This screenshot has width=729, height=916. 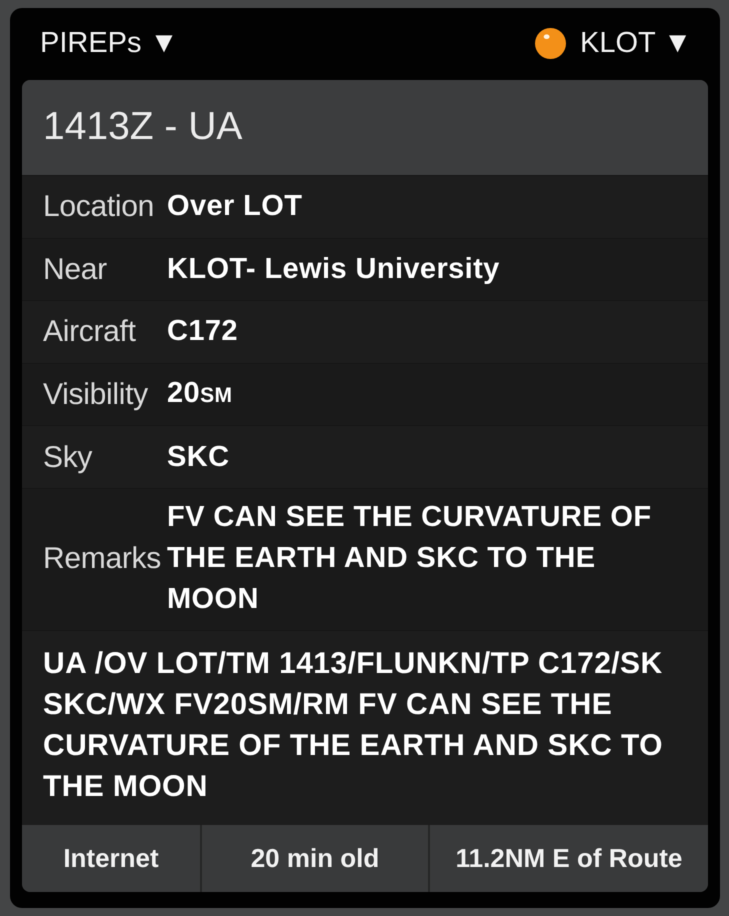 What do you see at coordinates (90, 332) in the screenshot?
I see `field-label: Aircraft` at bounding box center [90, 332].